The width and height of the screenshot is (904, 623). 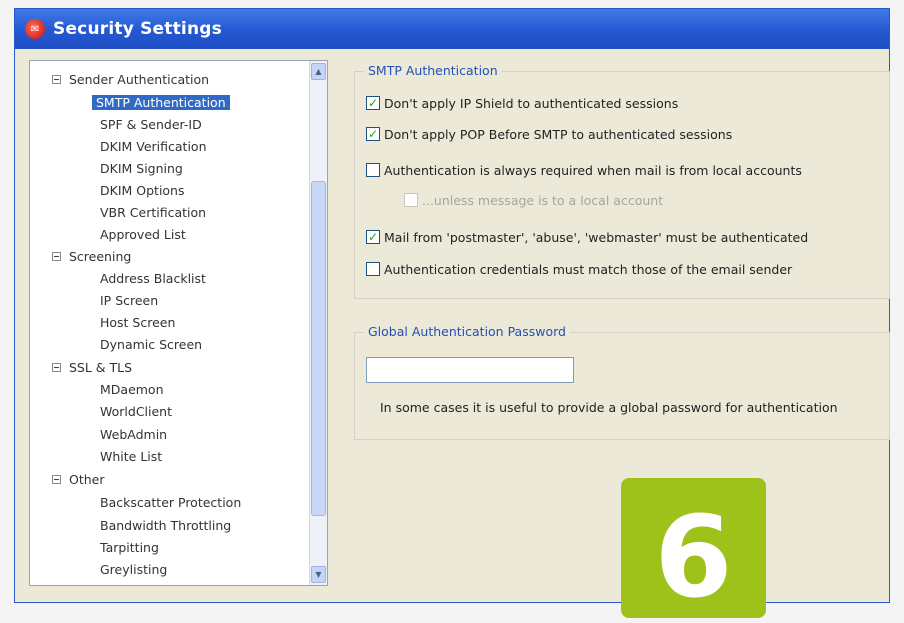 I want to click on tree-item-white-list: White List, so click(x=131, y=456).